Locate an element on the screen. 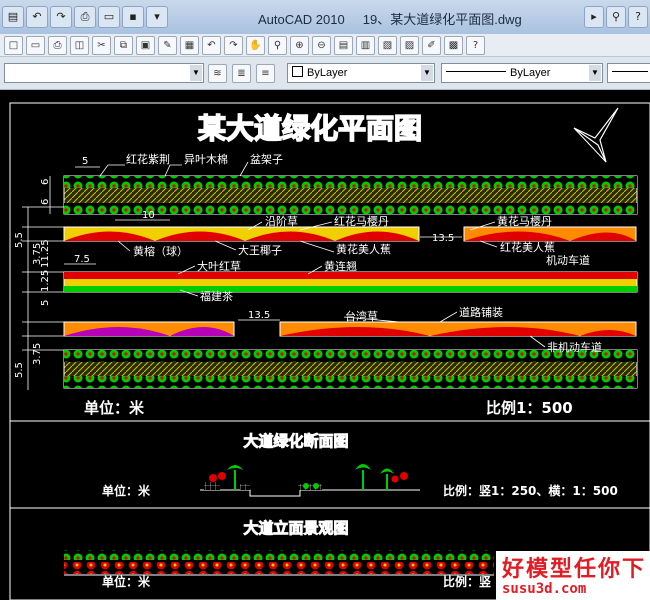 Image resolution: width=650 pixels, height=600 pixels. layer-state-icon: ≋ is located at coordinates (217, 73).